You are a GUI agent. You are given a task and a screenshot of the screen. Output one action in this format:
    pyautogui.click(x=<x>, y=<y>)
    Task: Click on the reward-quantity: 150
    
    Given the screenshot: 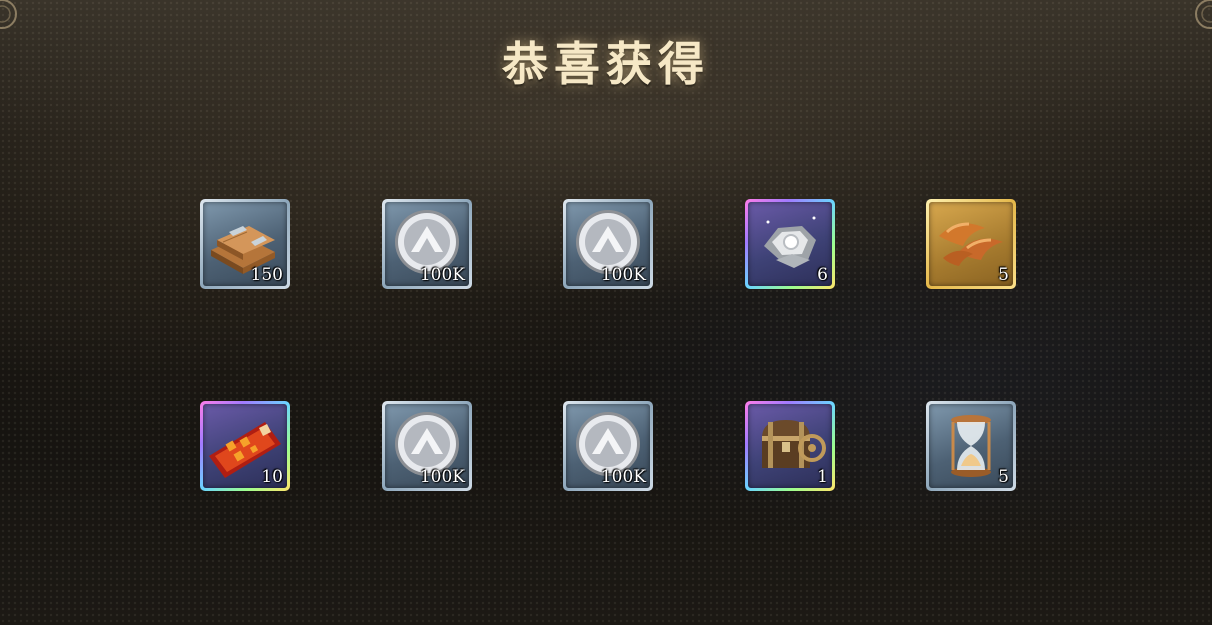 What is the action you would take?
    pyautogui.click(x=266, y=275)
    